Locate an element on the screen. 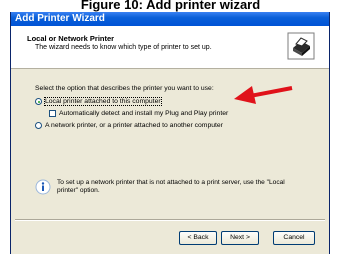  printer-icon is located at coordinates (301, 46).